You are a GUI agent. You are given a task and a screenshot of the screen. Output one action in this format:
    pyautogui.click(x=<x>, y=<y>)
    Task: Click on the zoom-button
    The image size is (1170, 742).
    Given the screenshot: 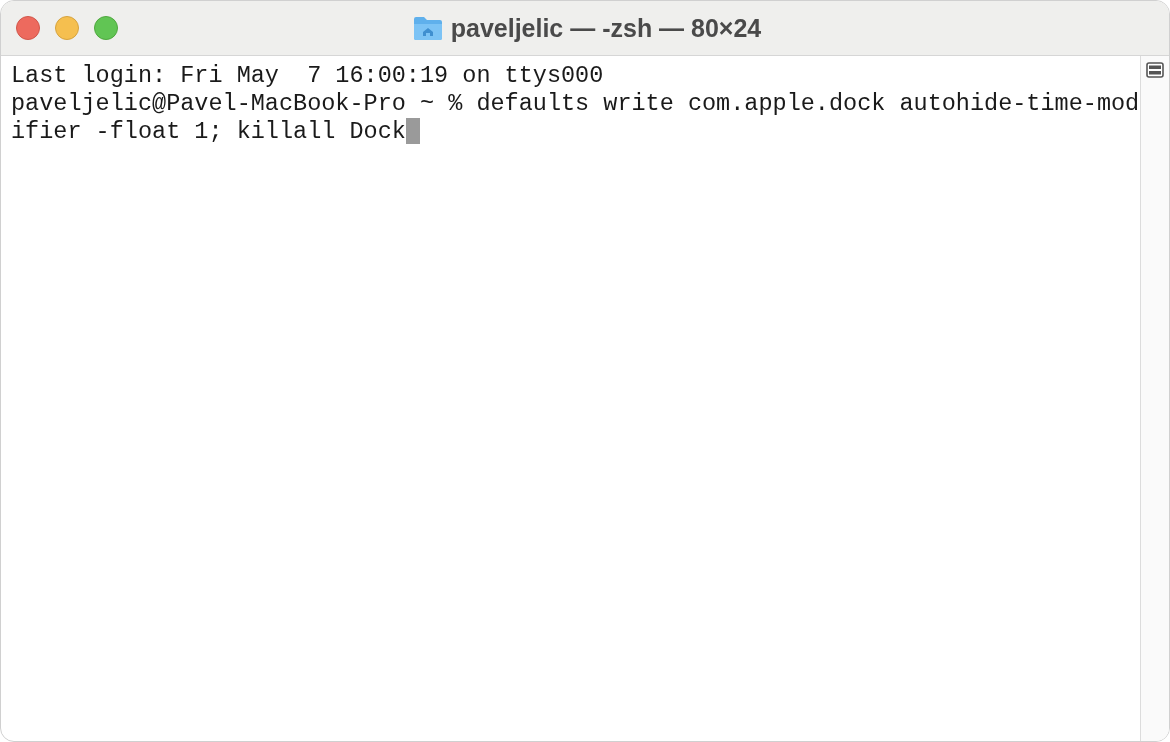 What is the action you would take?
    pyautogui.click(x=106, y=28)
    